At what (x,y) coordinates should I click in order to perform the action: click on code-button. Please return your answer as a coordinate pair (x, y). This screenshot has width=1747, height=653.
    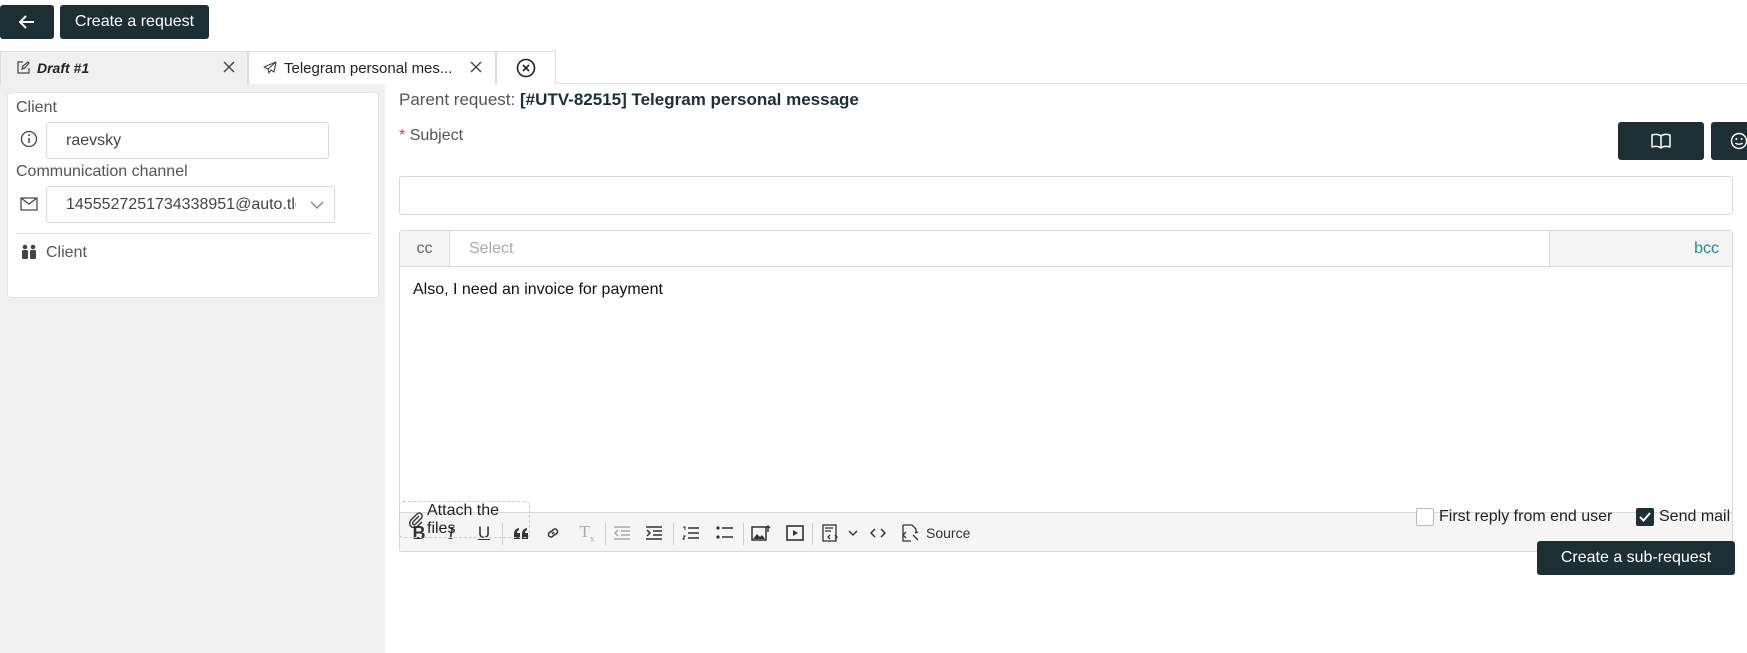
    Looking at the image, I should click on (878, 533).